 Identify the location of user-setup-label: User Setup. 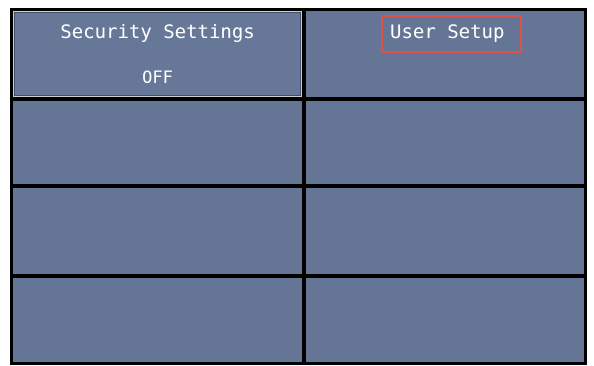
(447, 32).